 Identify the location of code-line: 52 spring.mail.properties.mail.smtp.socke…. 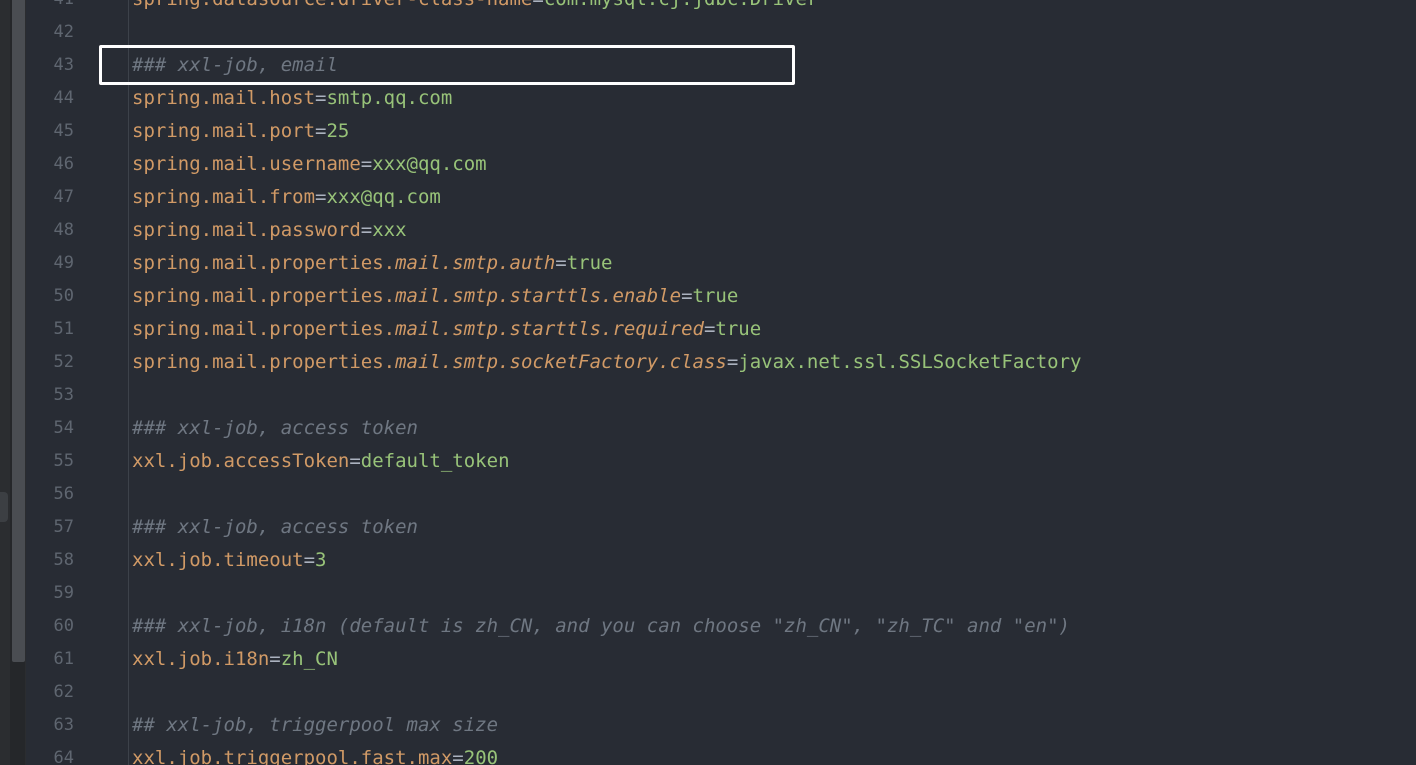
(721, 362).